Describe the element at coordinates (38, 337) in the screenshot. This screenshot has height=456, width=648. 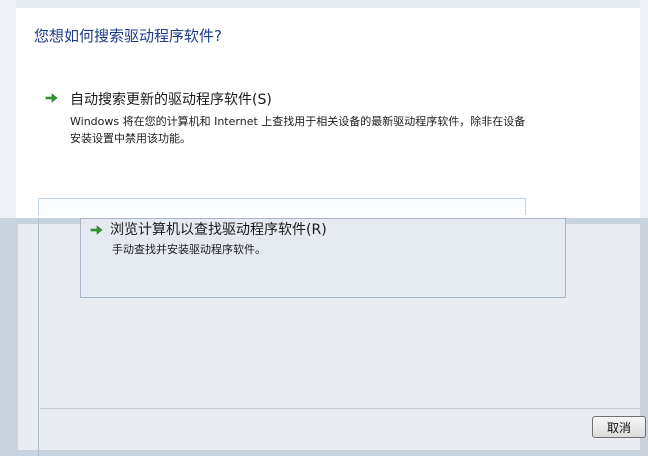
I see `window-inner-edge` at that location.